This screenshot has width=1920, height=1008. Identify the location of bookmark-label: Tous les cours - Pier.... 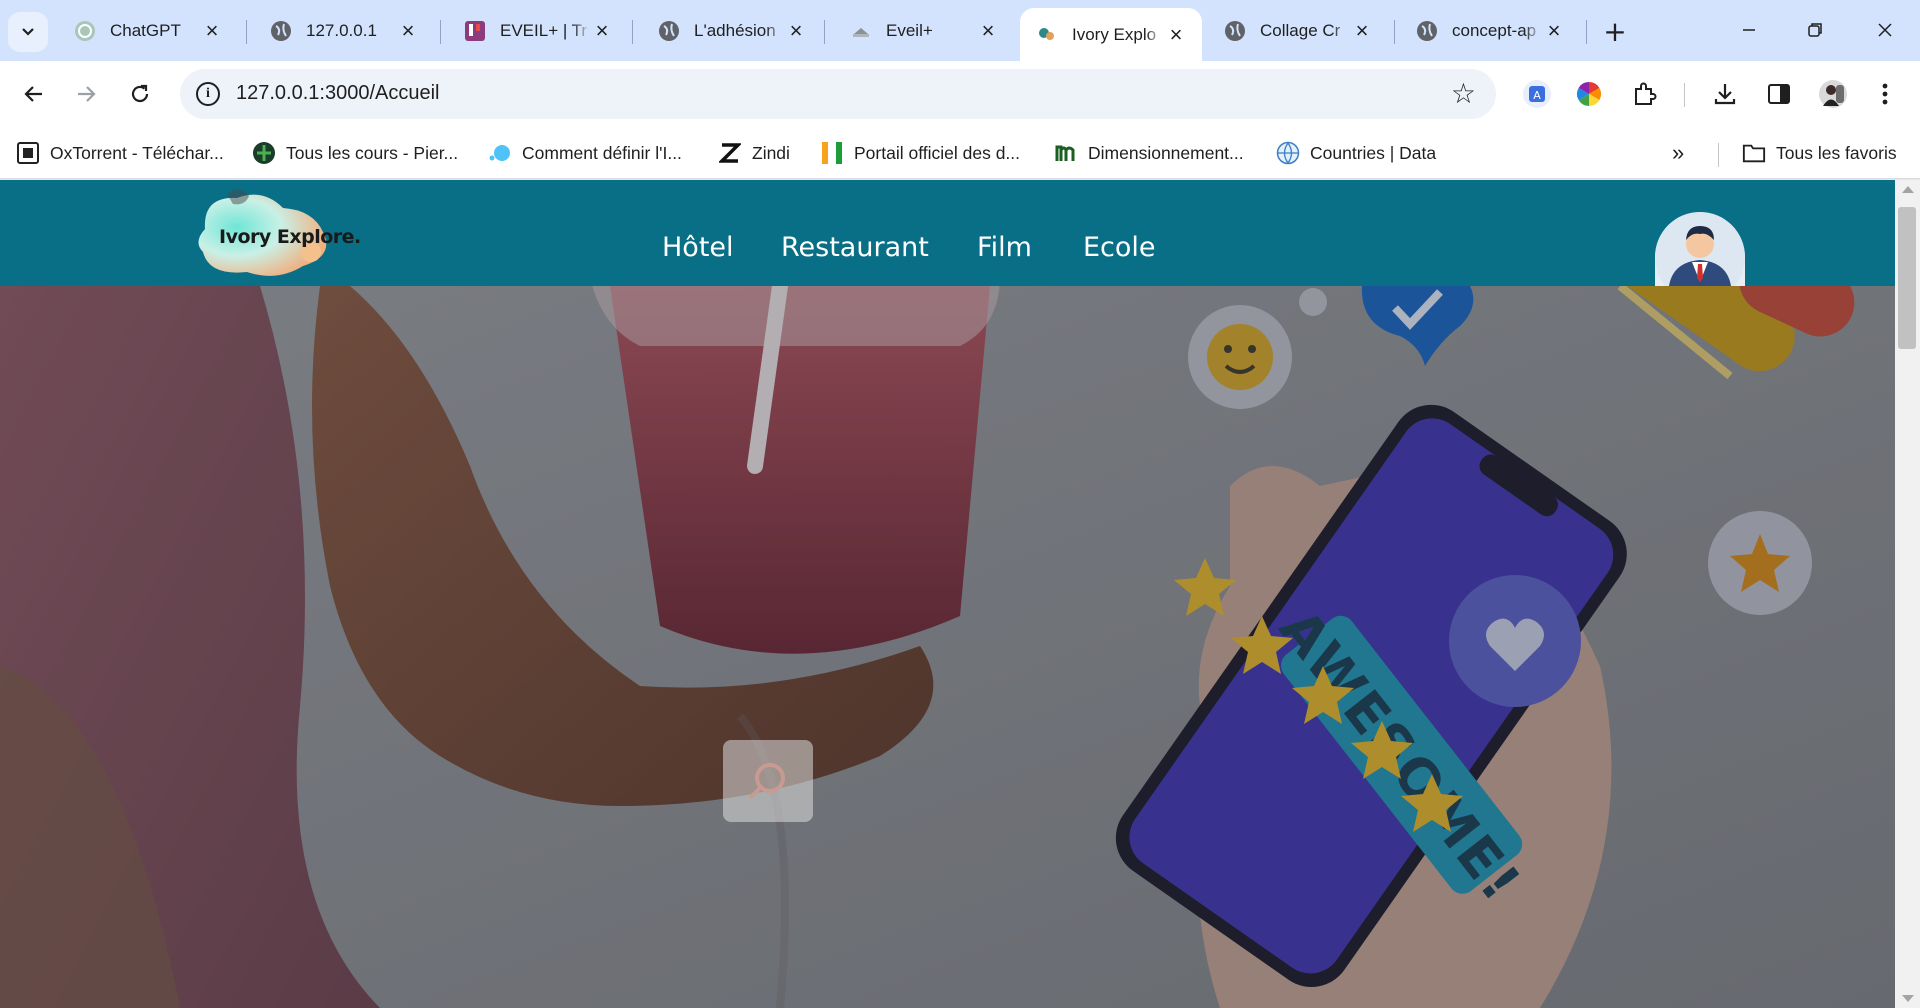
(372, 152).